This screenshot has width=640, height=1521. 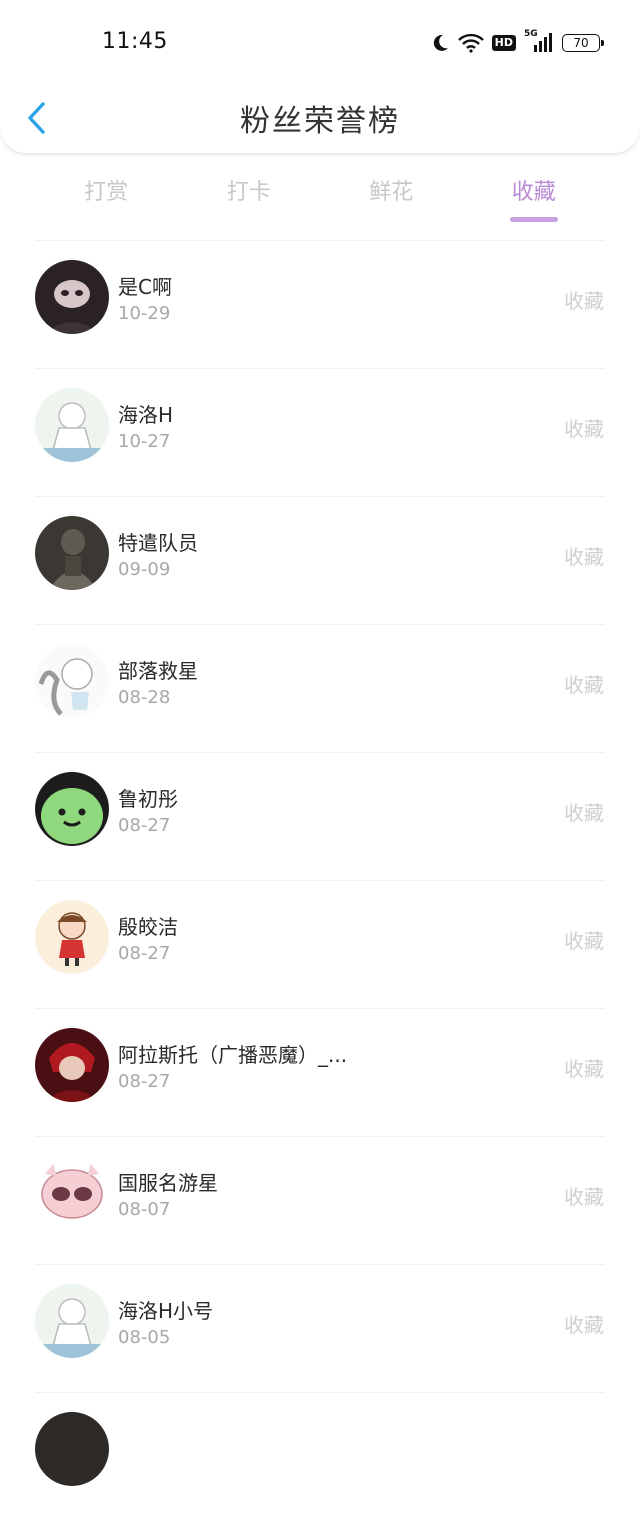 I want to click on list-item: 阿拉斯托（广播恶魔）_... 08-27 收藏, so click(x=320, y=1073).